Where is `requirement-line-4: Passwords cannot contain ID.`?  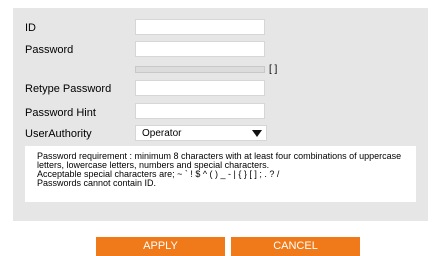
requirement-line-4: Passwords cannot contain ID. is located at coordinates (97, 183).